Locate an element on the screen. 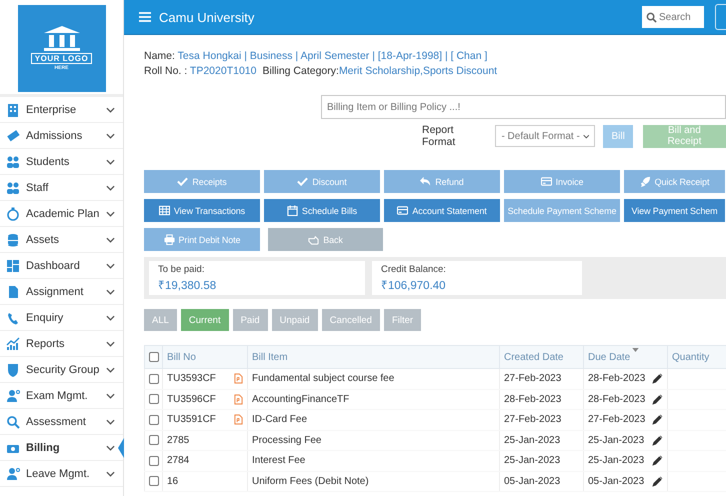 This screenshot has width=726, height=496. hand-icon is located at coordinates (314, 239).